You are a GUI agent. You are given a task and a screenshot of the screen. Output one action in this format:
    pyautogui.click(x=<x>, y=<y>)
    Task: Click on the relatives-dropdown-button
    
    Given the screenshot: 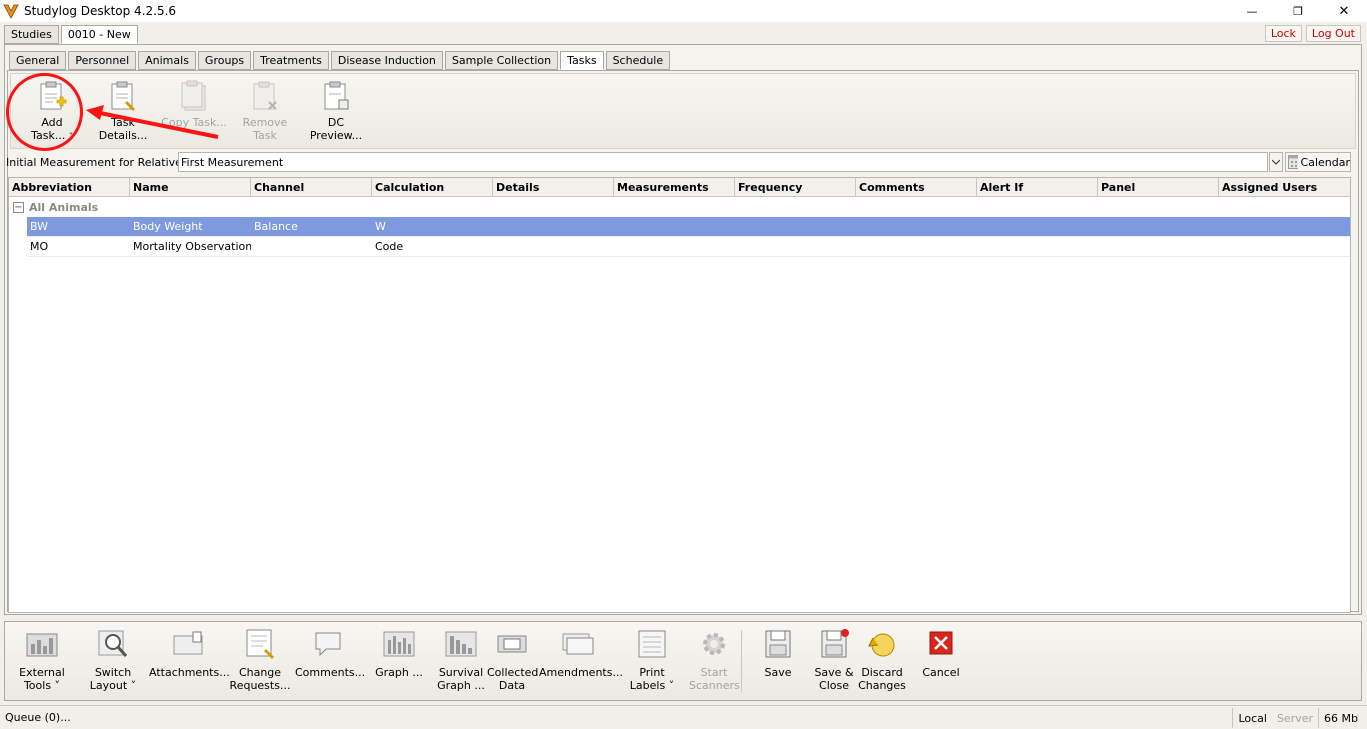 What is the action you would take?
    pyautogui.click(x=1276, y=162)
    